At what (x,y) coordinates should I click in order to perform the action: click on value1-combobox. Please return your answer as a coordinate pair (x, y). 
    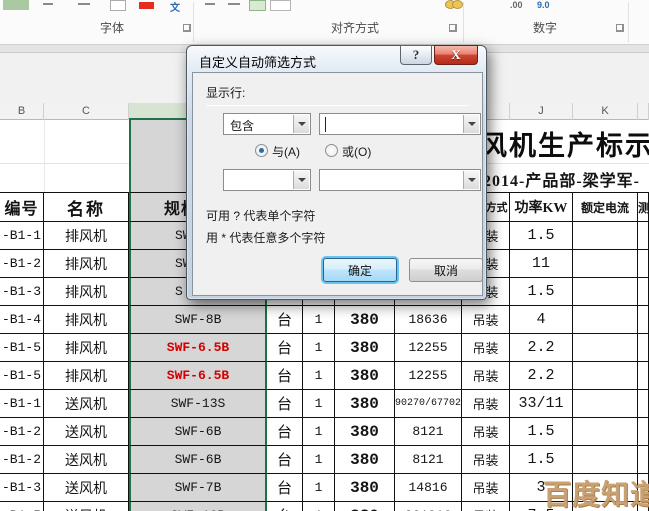
    Looking at the image, I should click on (400, 124).